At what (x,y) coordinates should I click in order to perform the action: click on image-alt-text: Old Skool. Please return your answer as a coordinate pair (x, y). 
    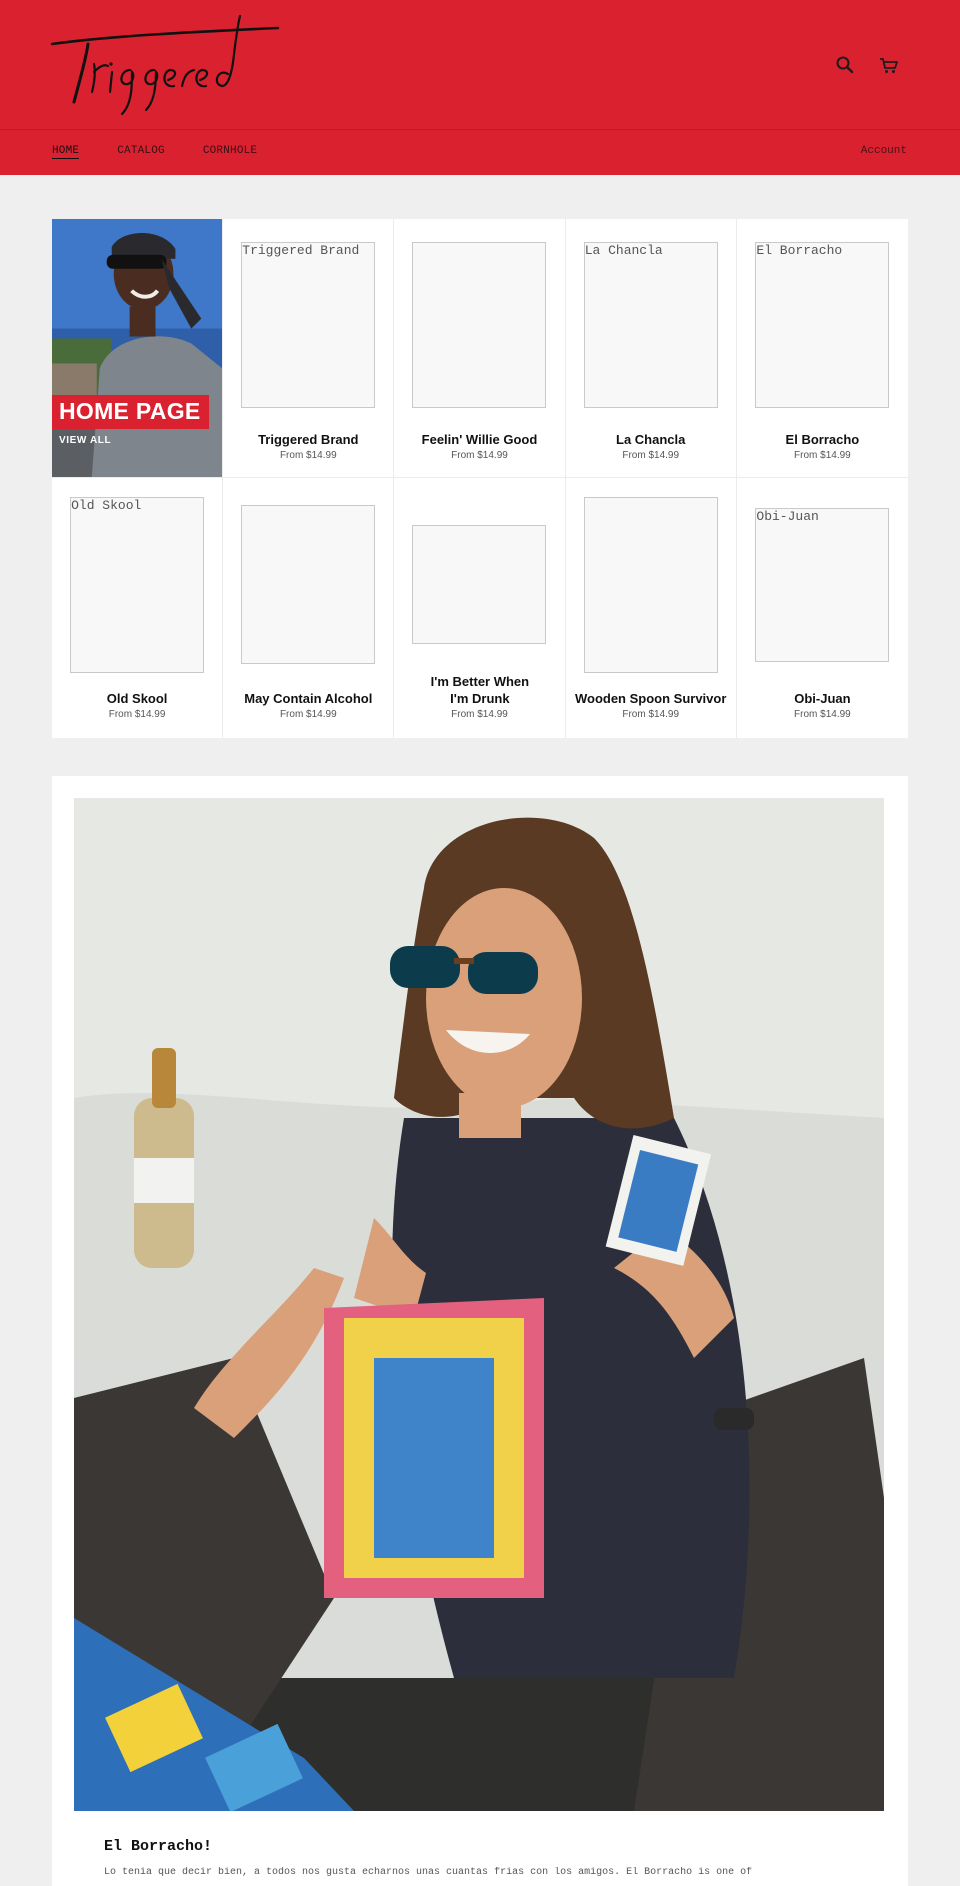
    Looking at the image, I should click on (106, 505).